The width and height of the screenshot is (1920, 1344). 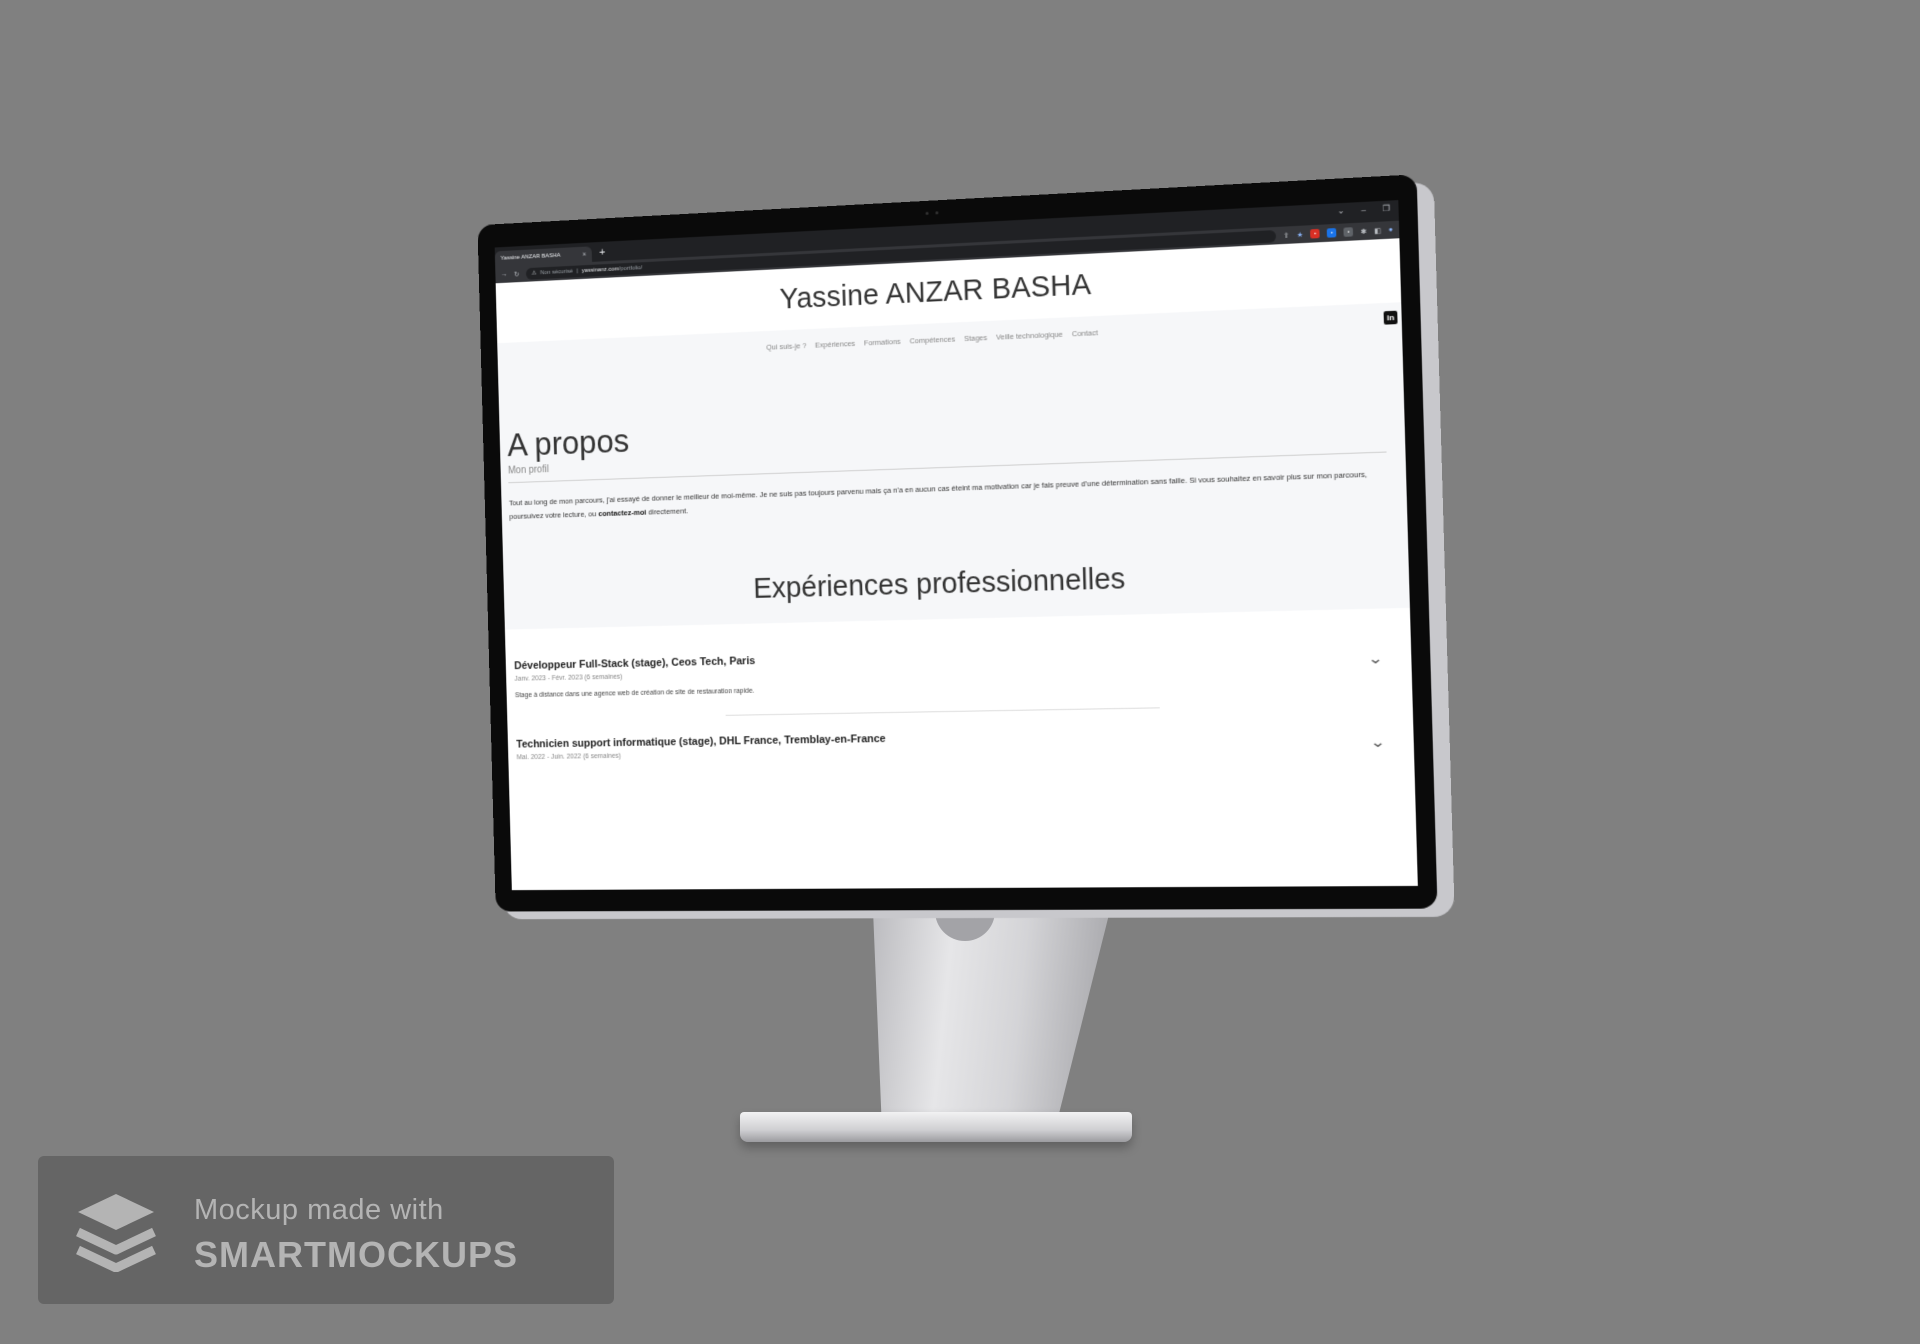 What do you see at coordinates (1340, 211) in the screenshot?
I see `tab-search-icon: ⌄` at bounding box center [1340, 211].